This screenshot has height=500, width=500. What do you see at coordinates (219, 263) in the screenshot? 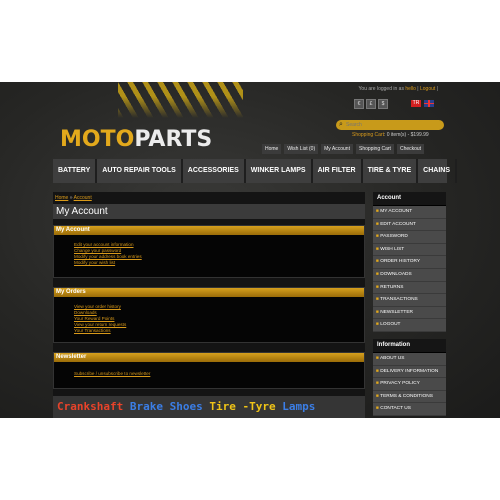
I see `wish-list-link: Modify your wish list` at bounding box center [219, 263].